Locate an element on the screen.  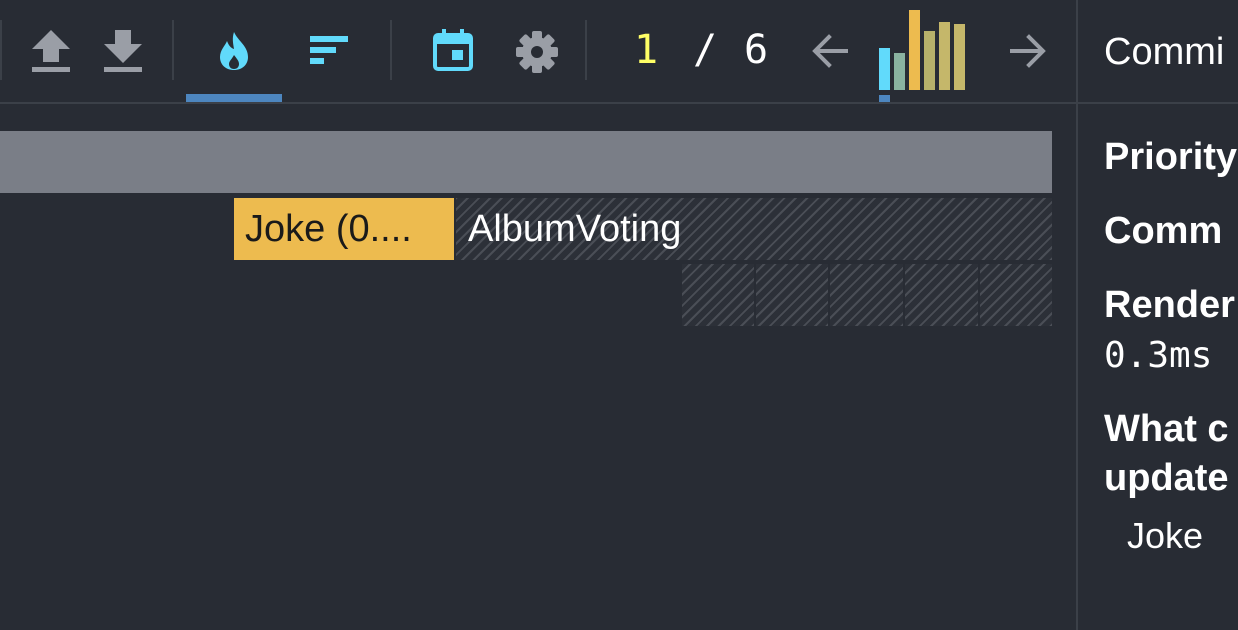
upload-icon is located at coordinates (51, 51).